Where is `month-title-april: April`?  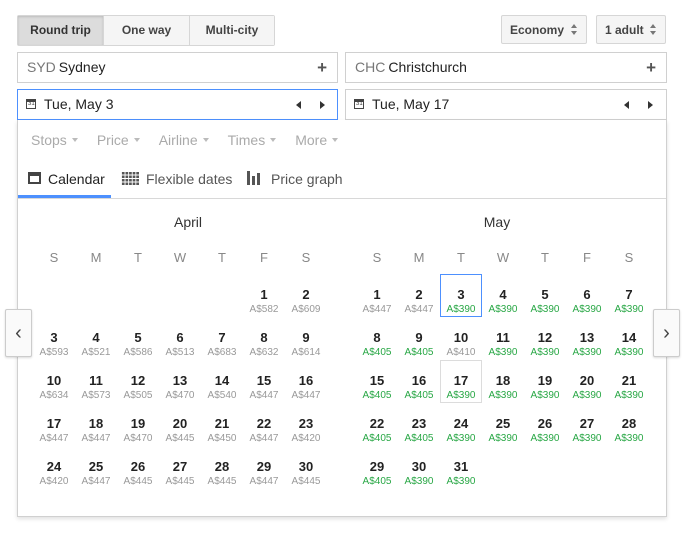 month-title-april: April is located at coordinates (187, 222).